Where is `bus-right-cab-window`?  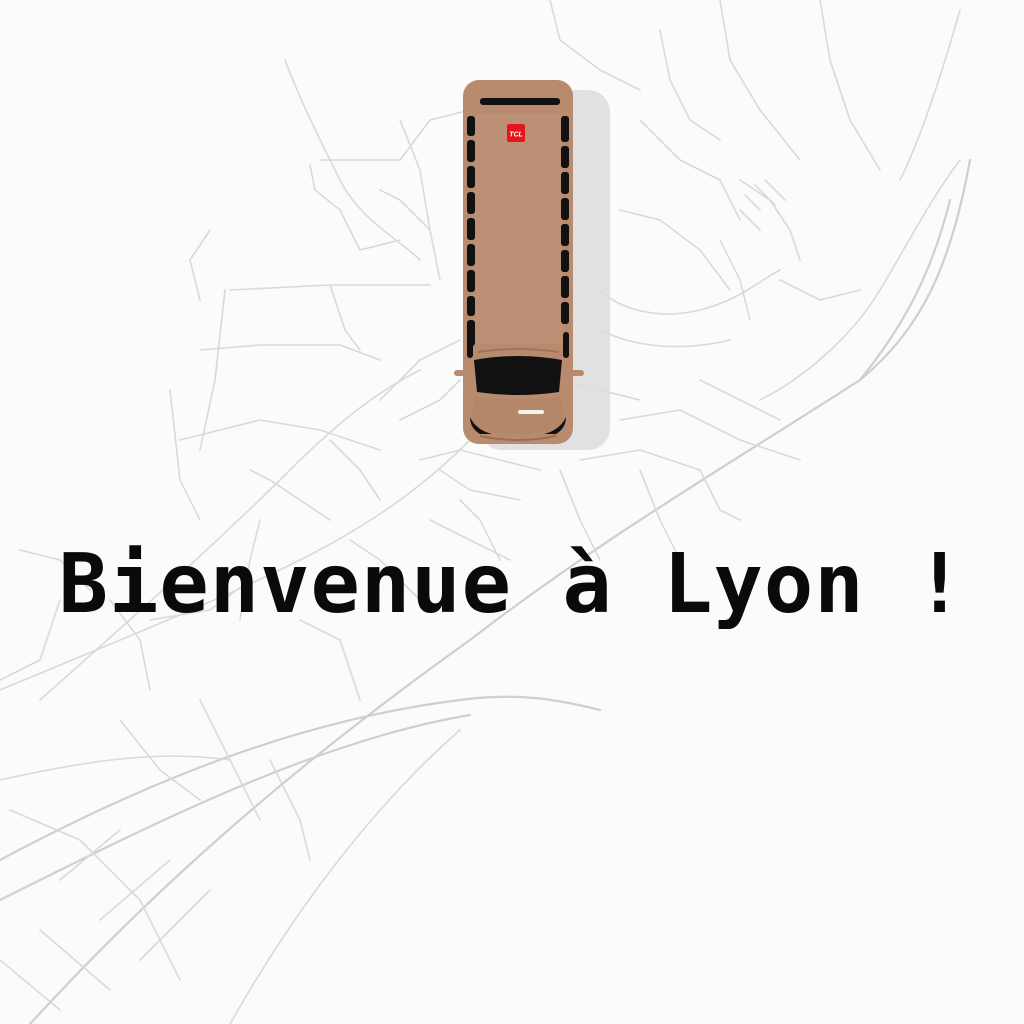 bus-right-cab-window is located at coordinates (566, 345).